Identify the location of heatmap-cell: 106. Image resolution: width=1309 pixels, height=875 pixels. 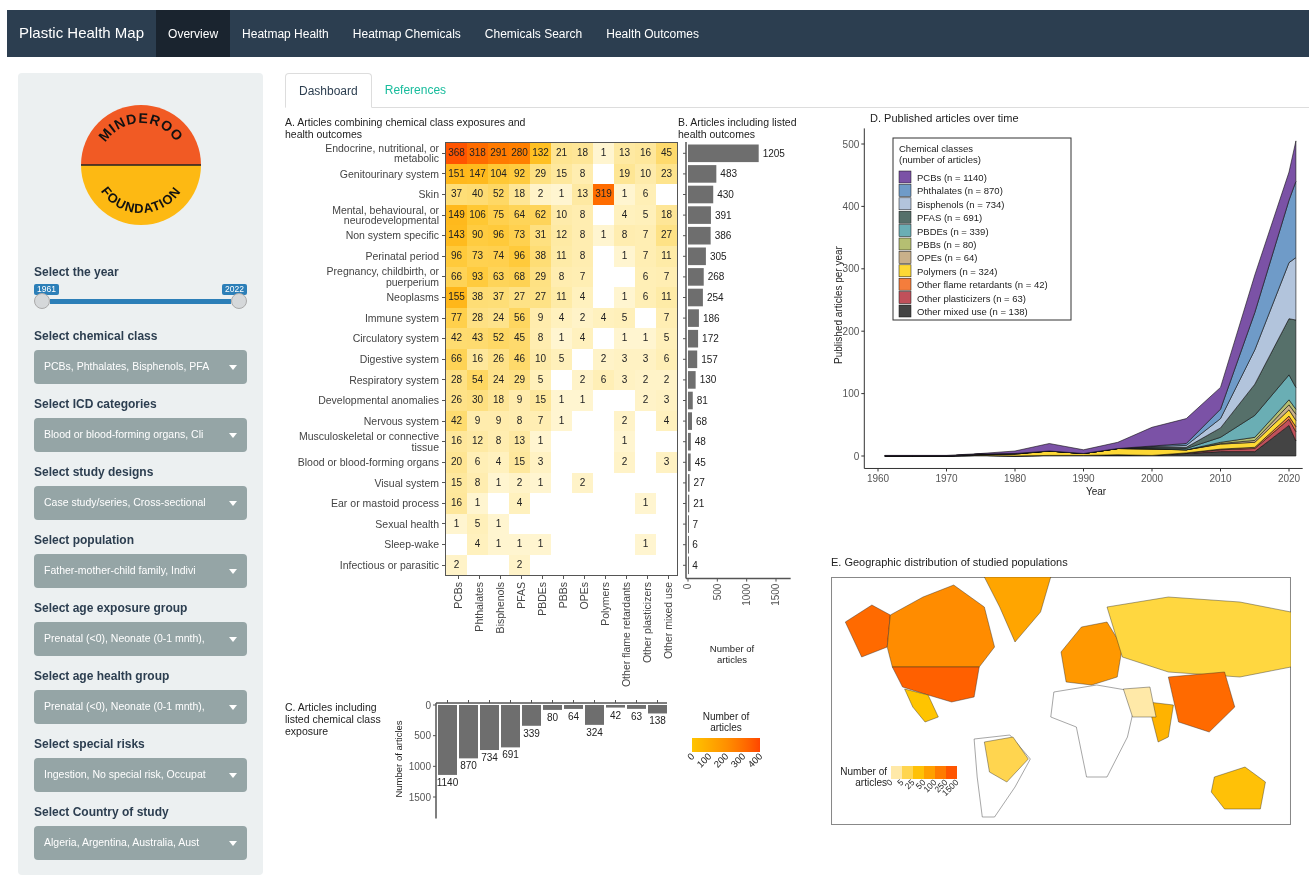
(477, 215).